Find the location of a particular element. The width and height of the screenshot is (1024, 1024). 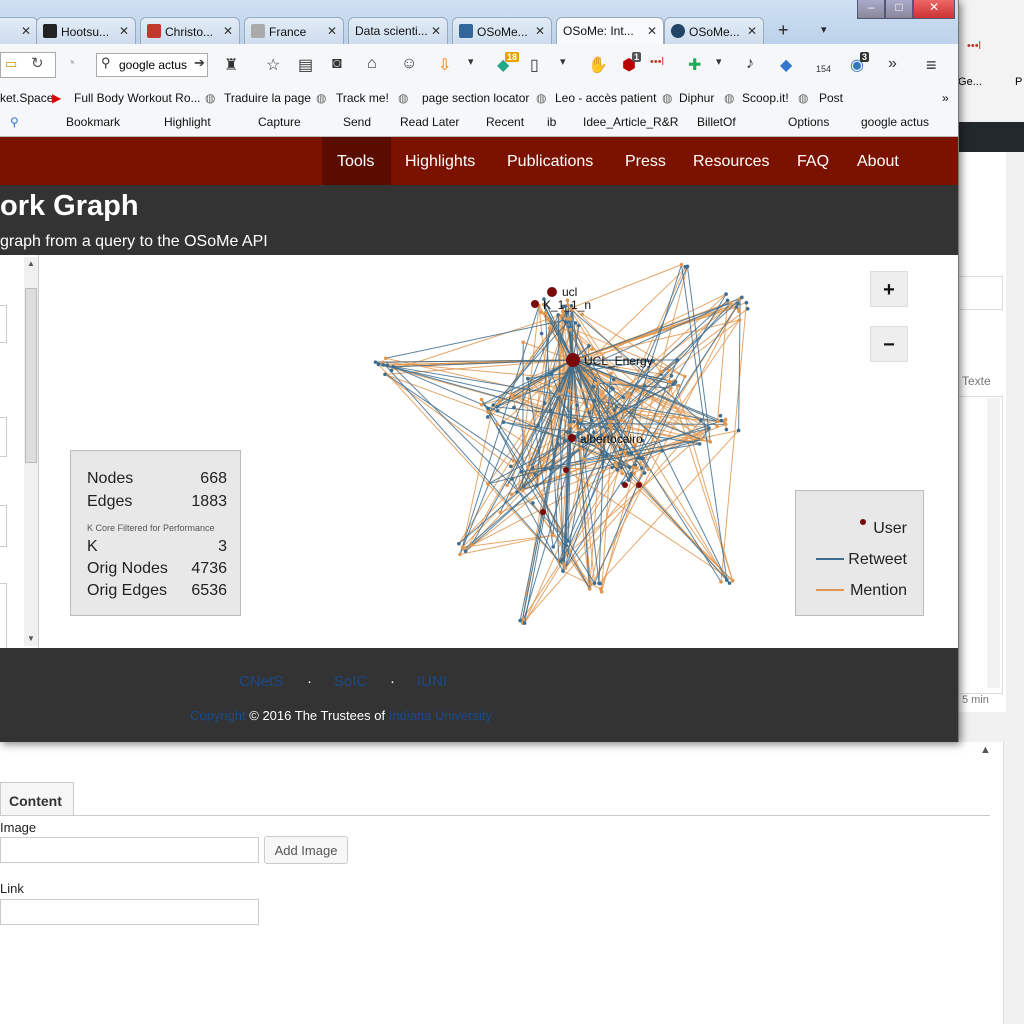

tab-osome-3: OSoMe... ✕ is located at coordinates (714, 30).